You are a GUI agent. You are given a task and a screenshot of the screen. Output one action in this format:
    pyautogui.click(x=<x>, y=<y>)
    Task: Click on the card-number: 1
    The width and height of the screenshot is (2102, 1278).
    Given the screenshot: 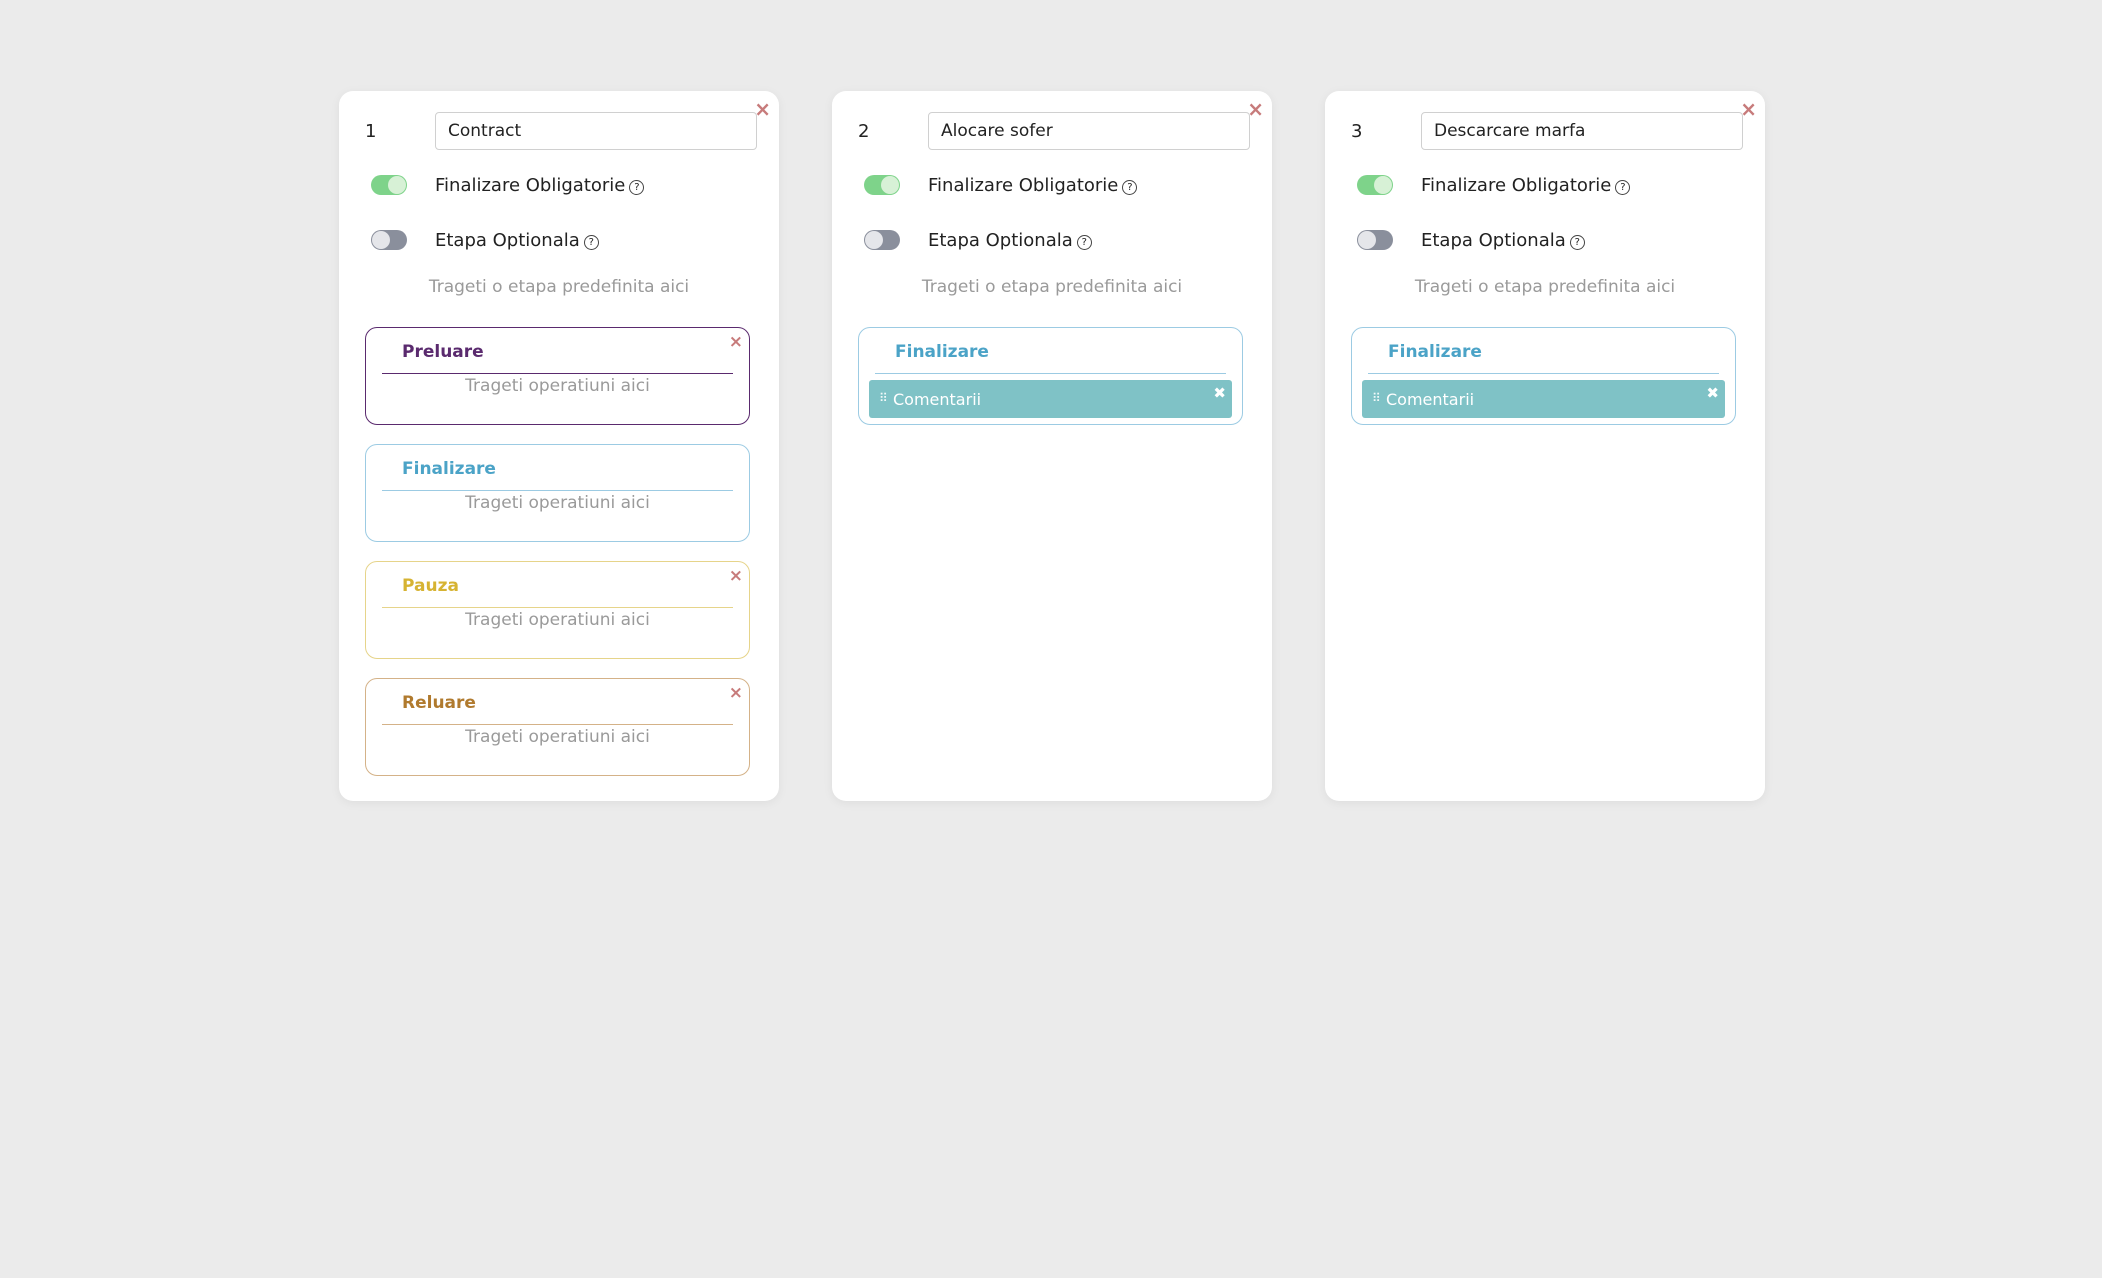 What is the action you would take?
    pyautogui.click(x=371, y=131)
    